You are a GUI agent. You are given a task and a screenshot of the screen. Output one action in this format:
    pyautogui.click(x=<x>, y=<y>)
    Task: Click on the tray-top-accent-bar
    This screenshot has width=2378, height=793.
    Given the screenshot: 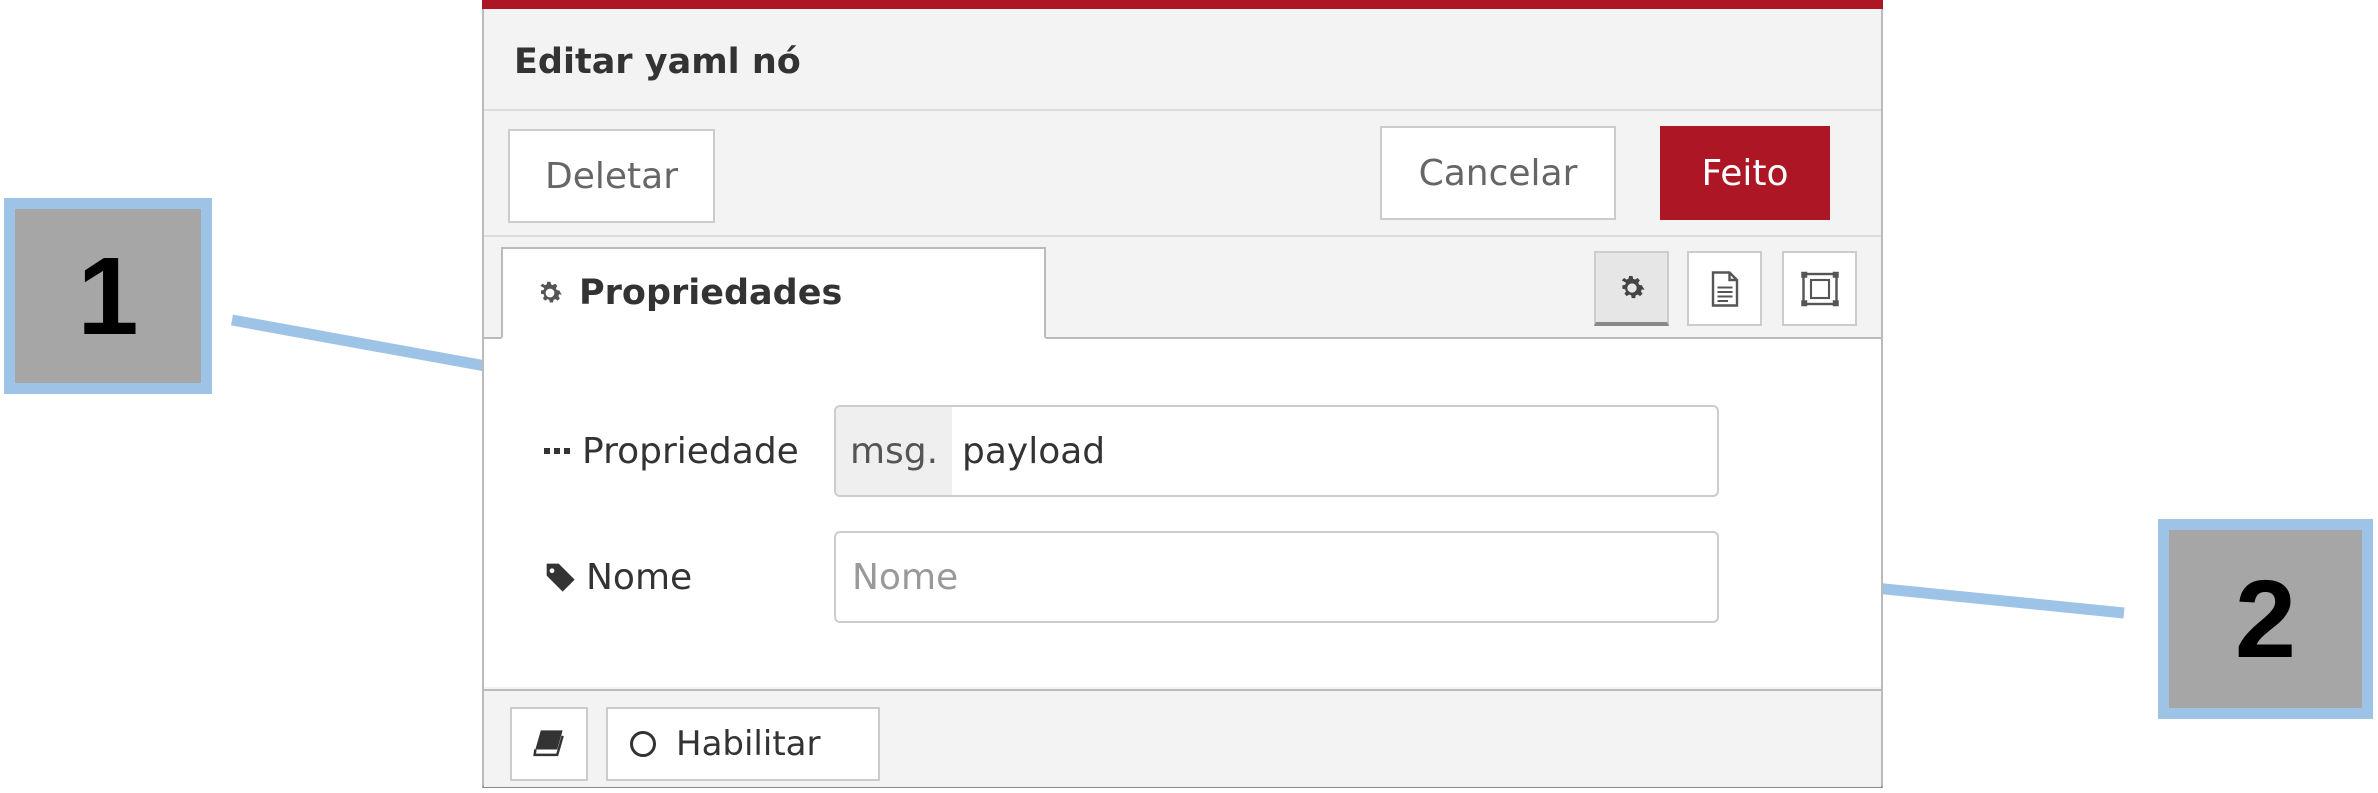 What is the action you would take?
    pyautogui.click(x=1182, y=4)
    